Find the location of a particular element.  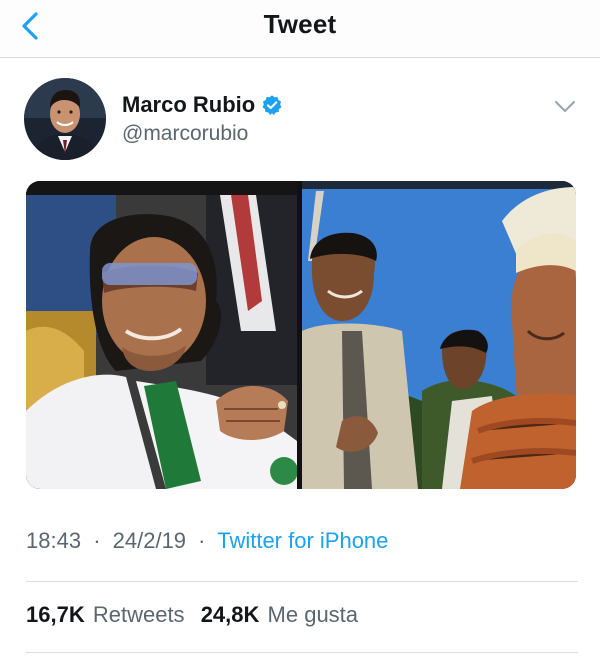

tweet-time: 18:43 is located at coordinates (54, 540).